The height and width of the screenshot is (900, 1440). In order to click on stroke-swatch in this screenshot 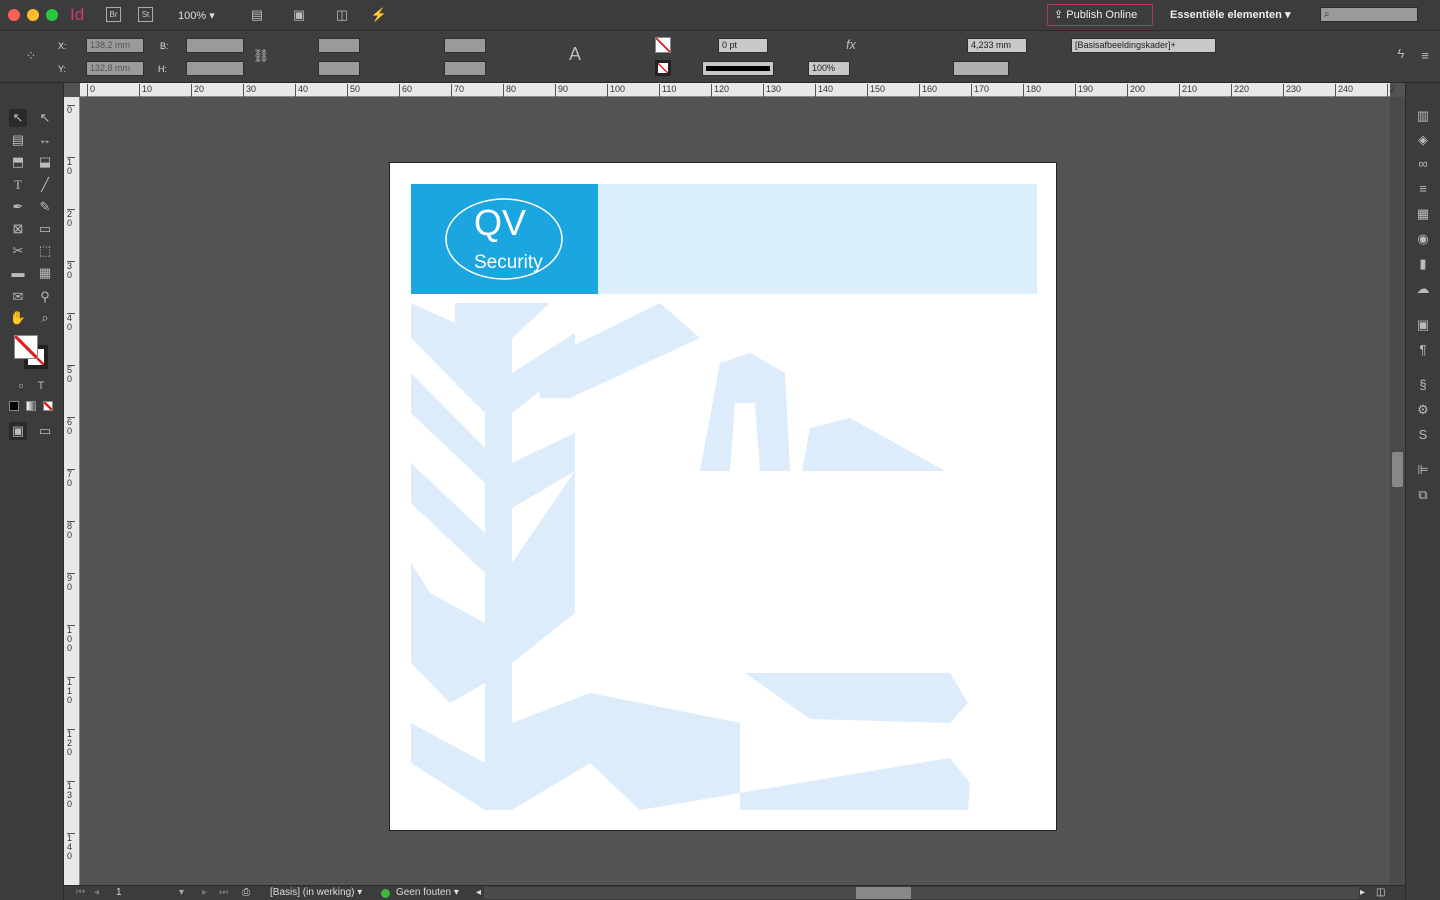, I will do `click(663, 68)`.